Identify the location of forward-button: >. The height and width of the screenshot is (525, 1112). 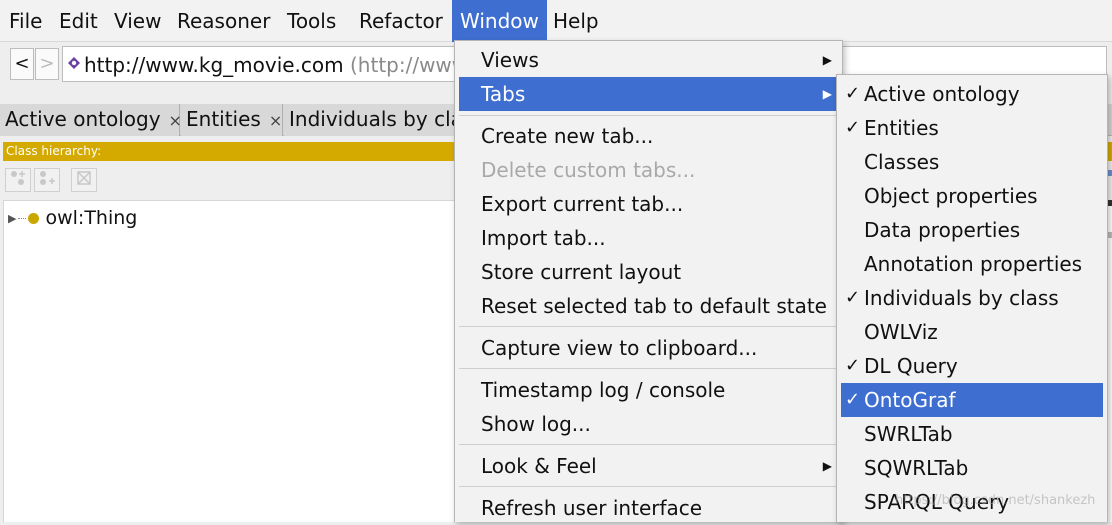
(47, 64).